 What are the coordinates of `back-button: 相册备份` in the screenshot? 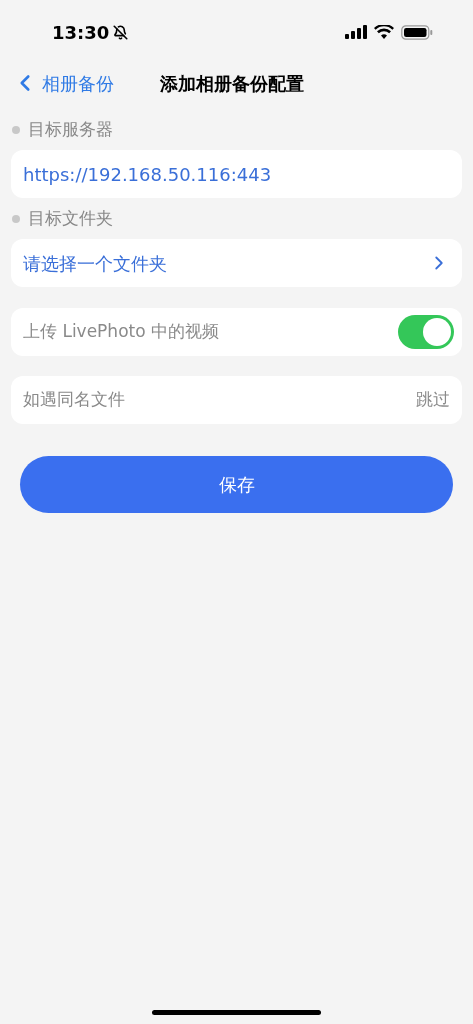 It's located at (63, 83).